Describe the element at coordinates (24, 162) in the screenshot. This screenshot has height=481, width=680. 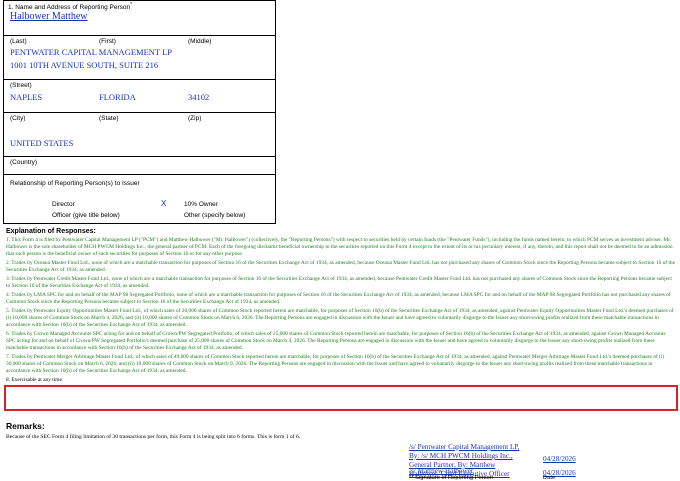
I see `country-label: (Country)` at that location.